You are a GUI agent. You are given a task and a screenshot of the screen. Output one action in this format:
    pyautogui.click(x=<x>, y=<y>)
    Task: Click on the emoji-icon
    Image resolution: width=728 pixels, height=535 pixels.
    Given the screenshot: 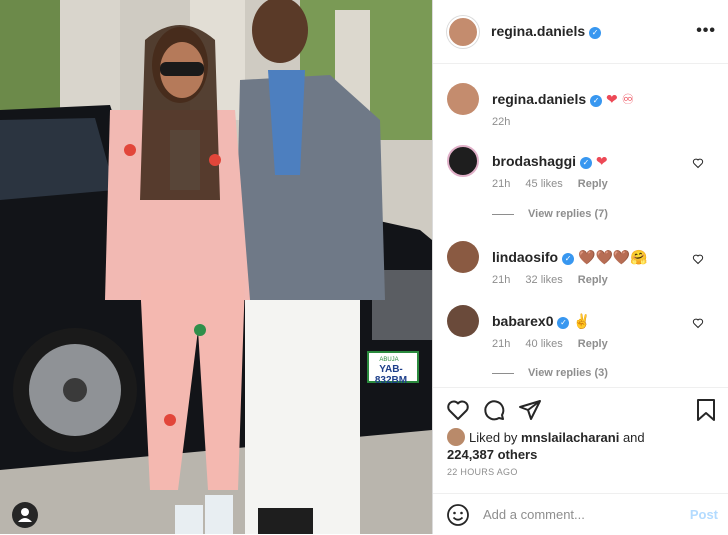 What is the action you would take?
    pyautogui.click(x=458, y=515)
    